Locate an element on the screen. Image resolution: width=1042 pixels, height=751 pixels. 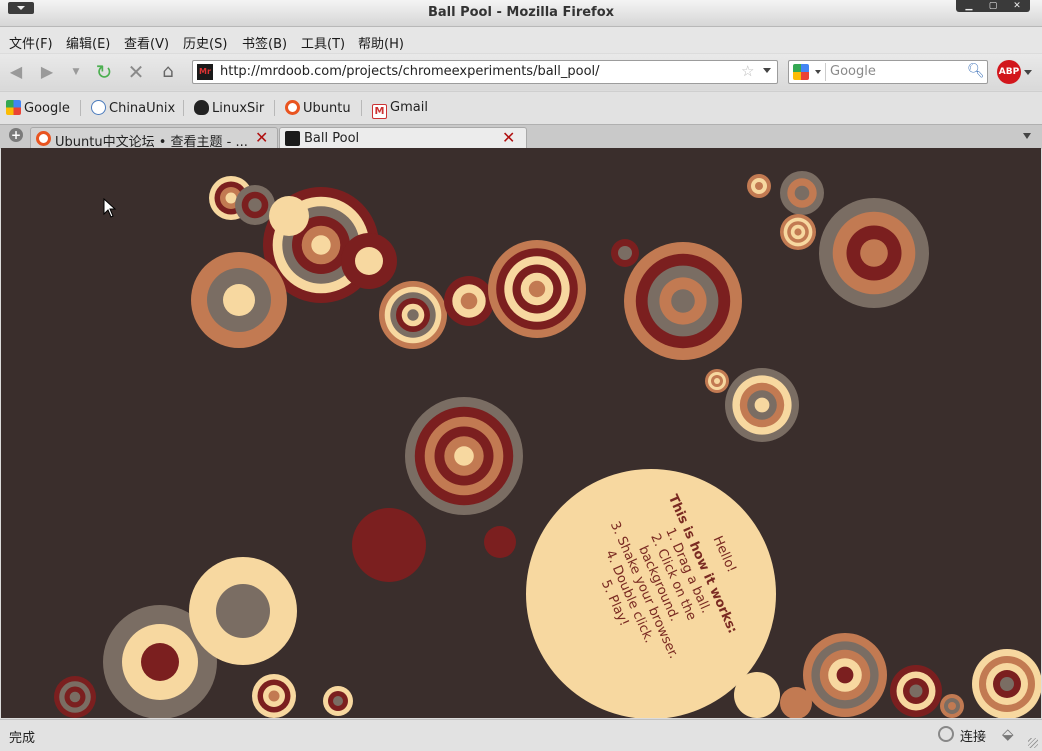
bookmark-gmail: M Gmail is located at coordinates (400, 109).